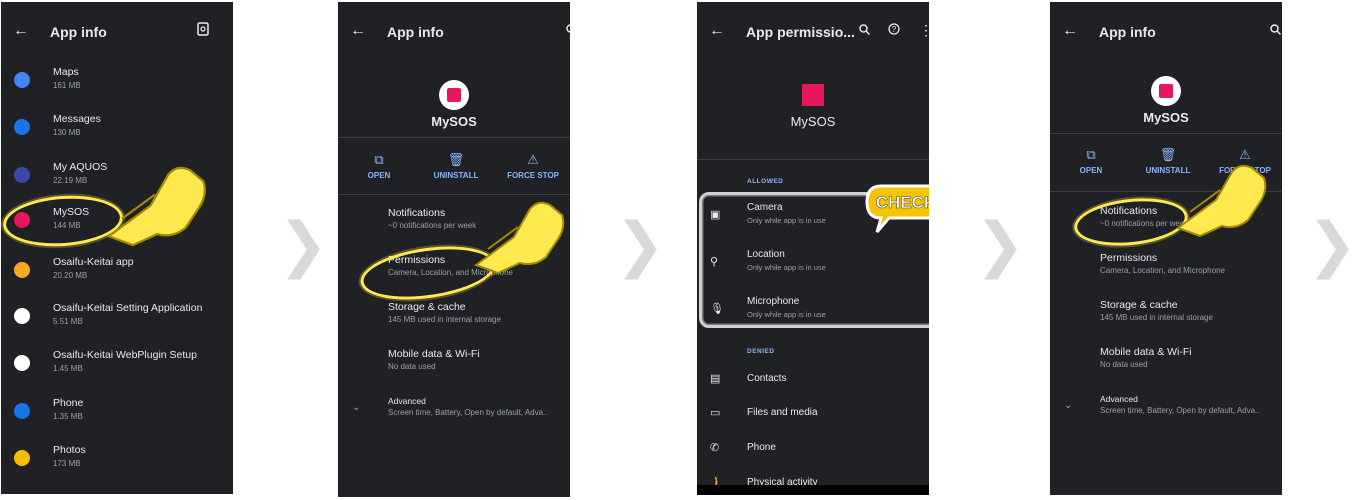 The width and height of the screenshot is (1357, 500). What do you see at coordinates (69, 450) in the screenshot?
I see `app-name: Photos` at bounding box center [69, 450].